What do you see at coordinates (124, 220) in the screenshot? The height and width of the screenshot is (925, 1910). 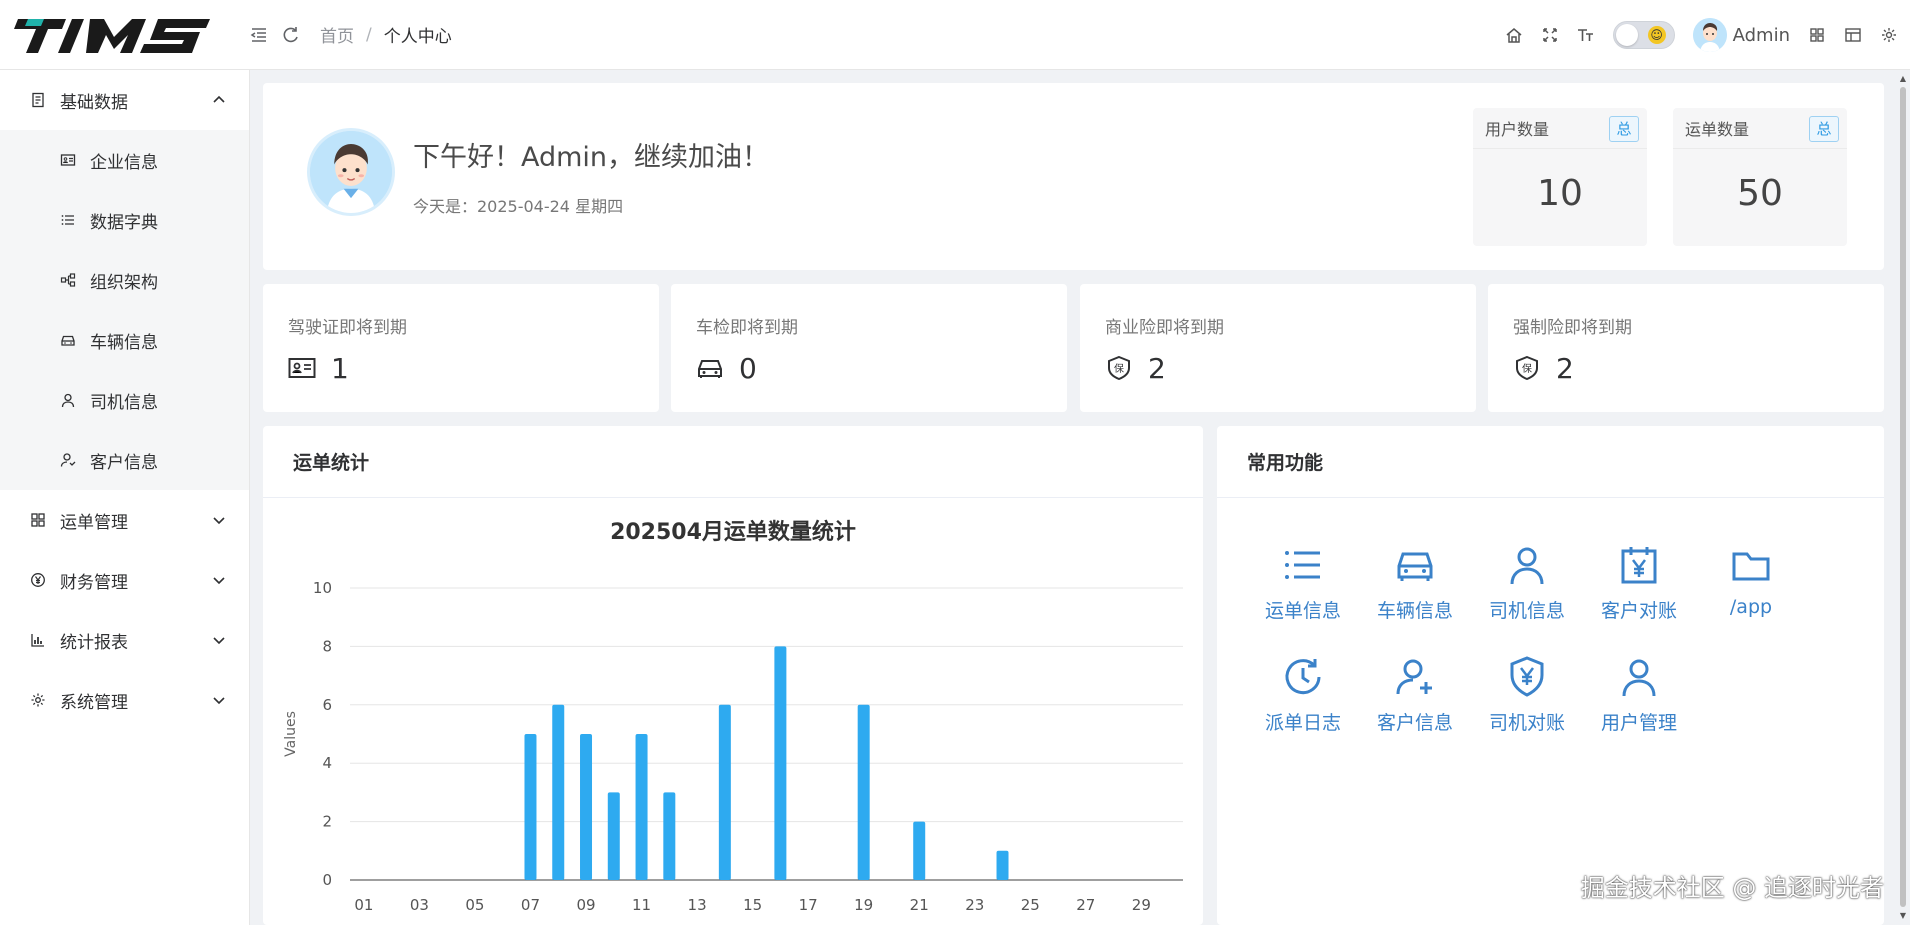 I see `sidebar-item-data-dictionary: 数据字典` at bounding box center [124, 220].